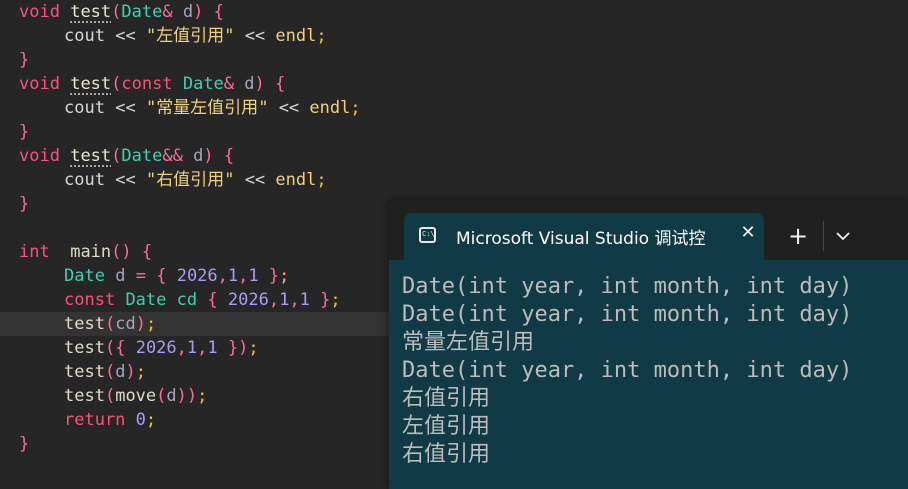  What do you see at coordinates (152, 84) in the screenshot?
I see `code-line: void test(const Date& d) {` at bounding box center [152, 84].